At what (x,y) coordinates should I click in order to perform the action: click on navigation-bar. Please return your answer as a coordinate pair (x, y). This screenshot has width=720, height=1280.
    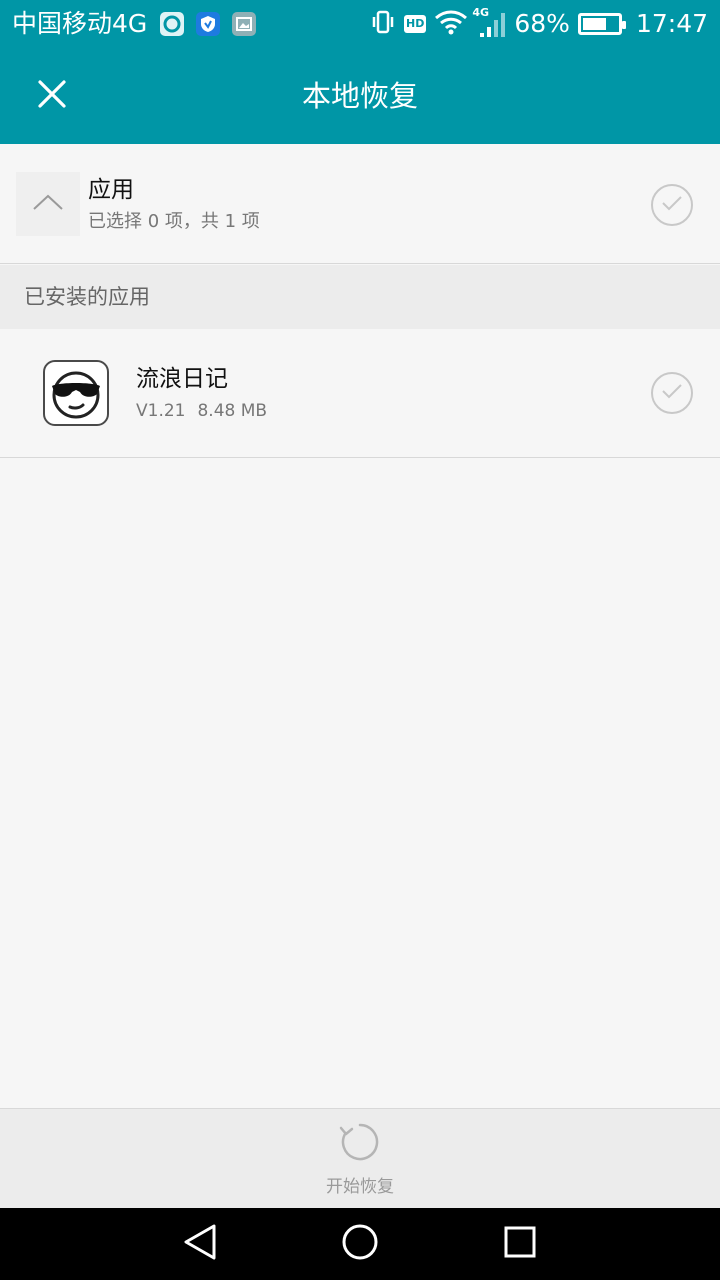
    Looking at the image, I should click on (360, 1244).